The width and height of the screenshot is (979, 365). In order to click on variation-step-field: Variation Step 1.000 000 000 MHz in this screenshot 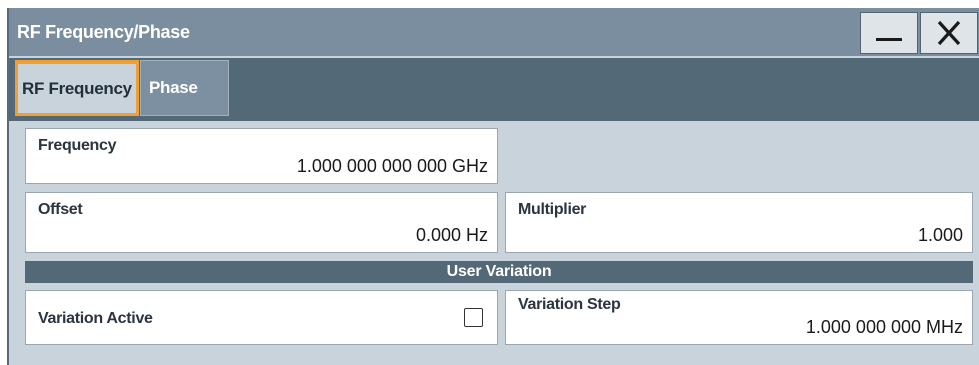, I will do `click(739, 317)`.